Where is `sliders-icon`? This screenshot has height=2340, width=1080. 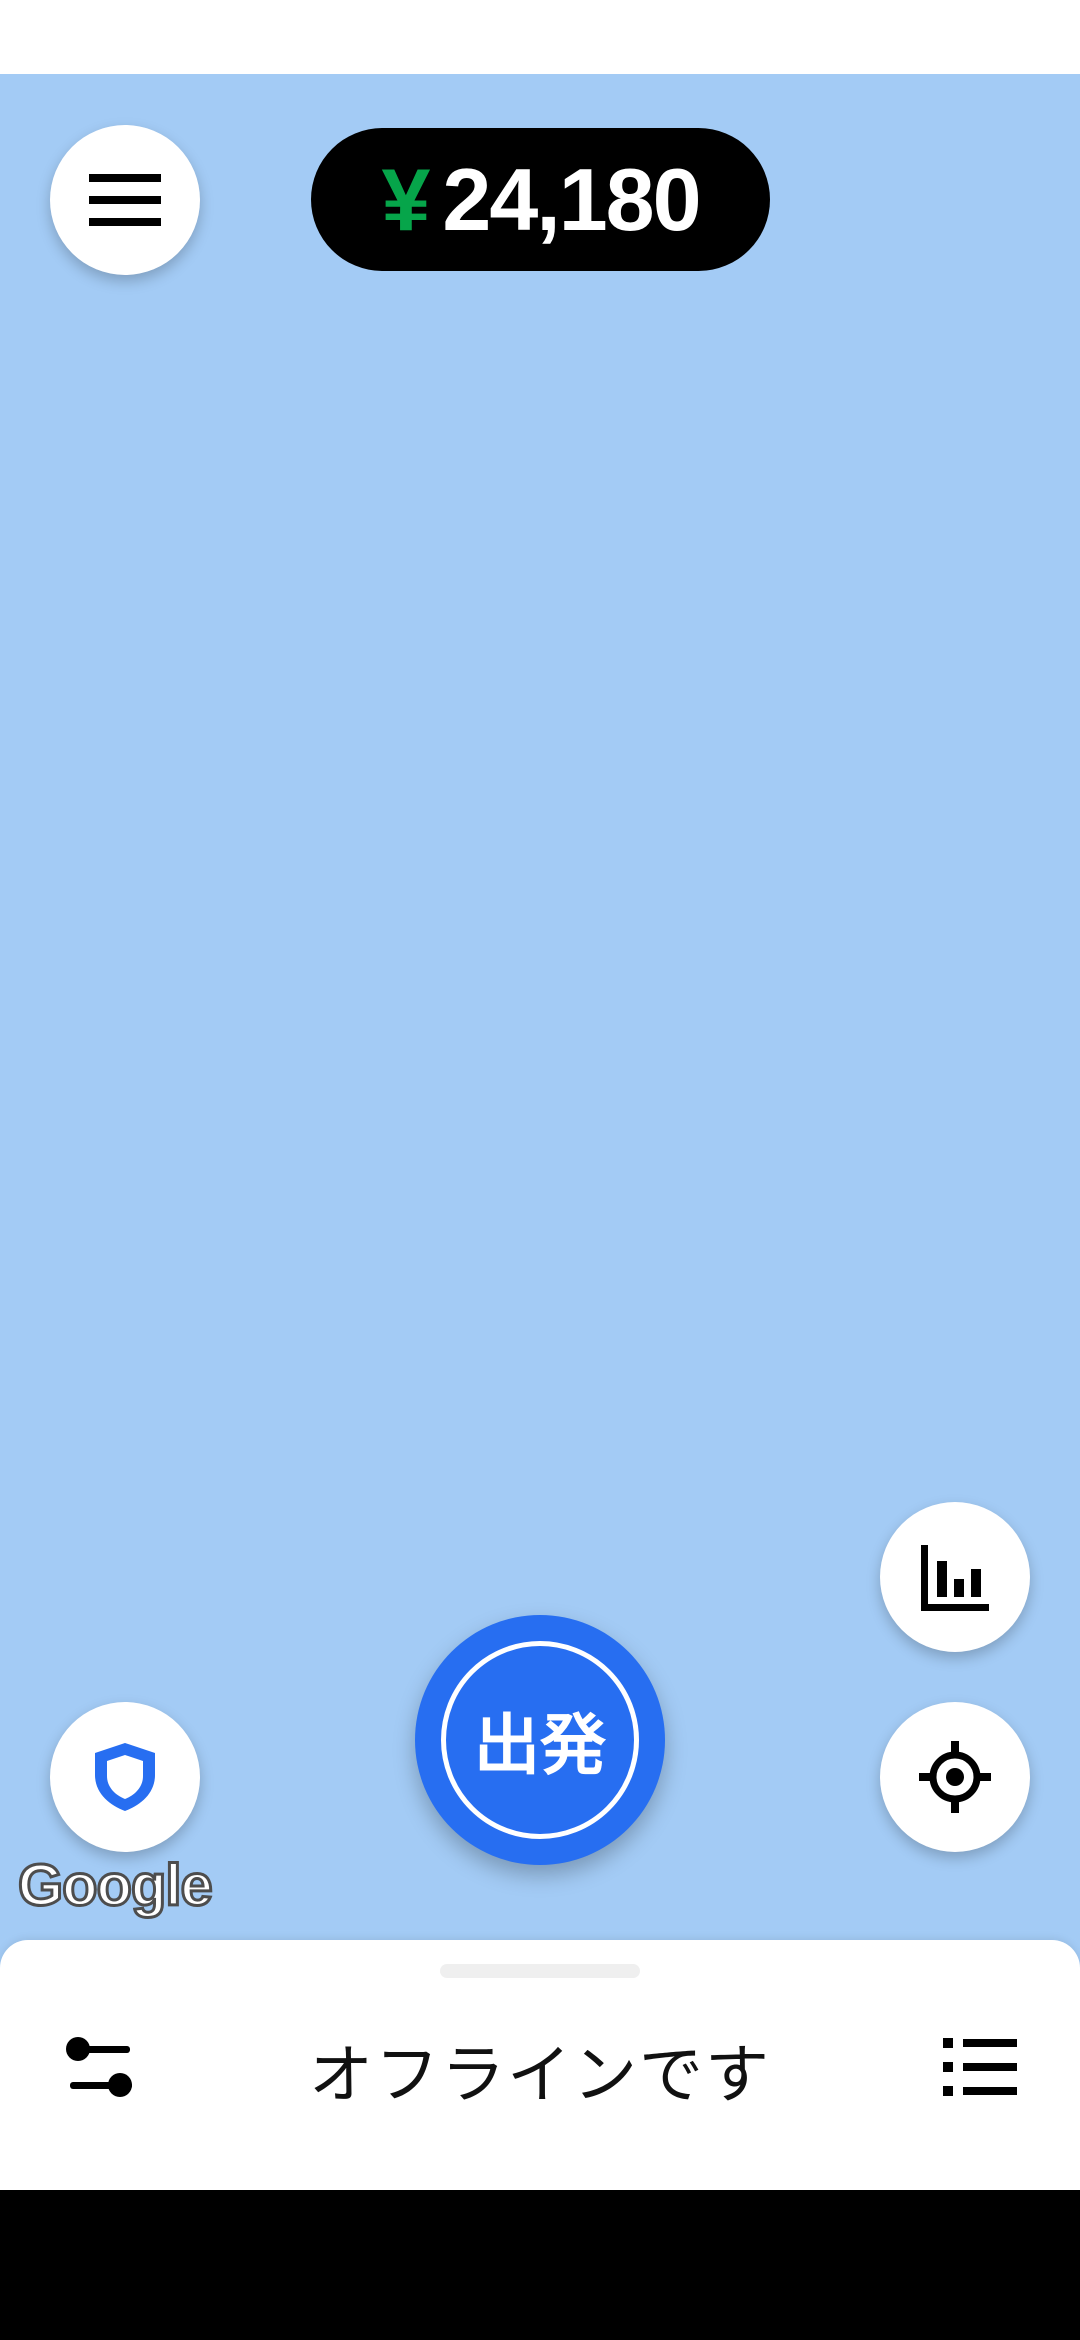 sliders-icon is located at coordinates (99, 2067).